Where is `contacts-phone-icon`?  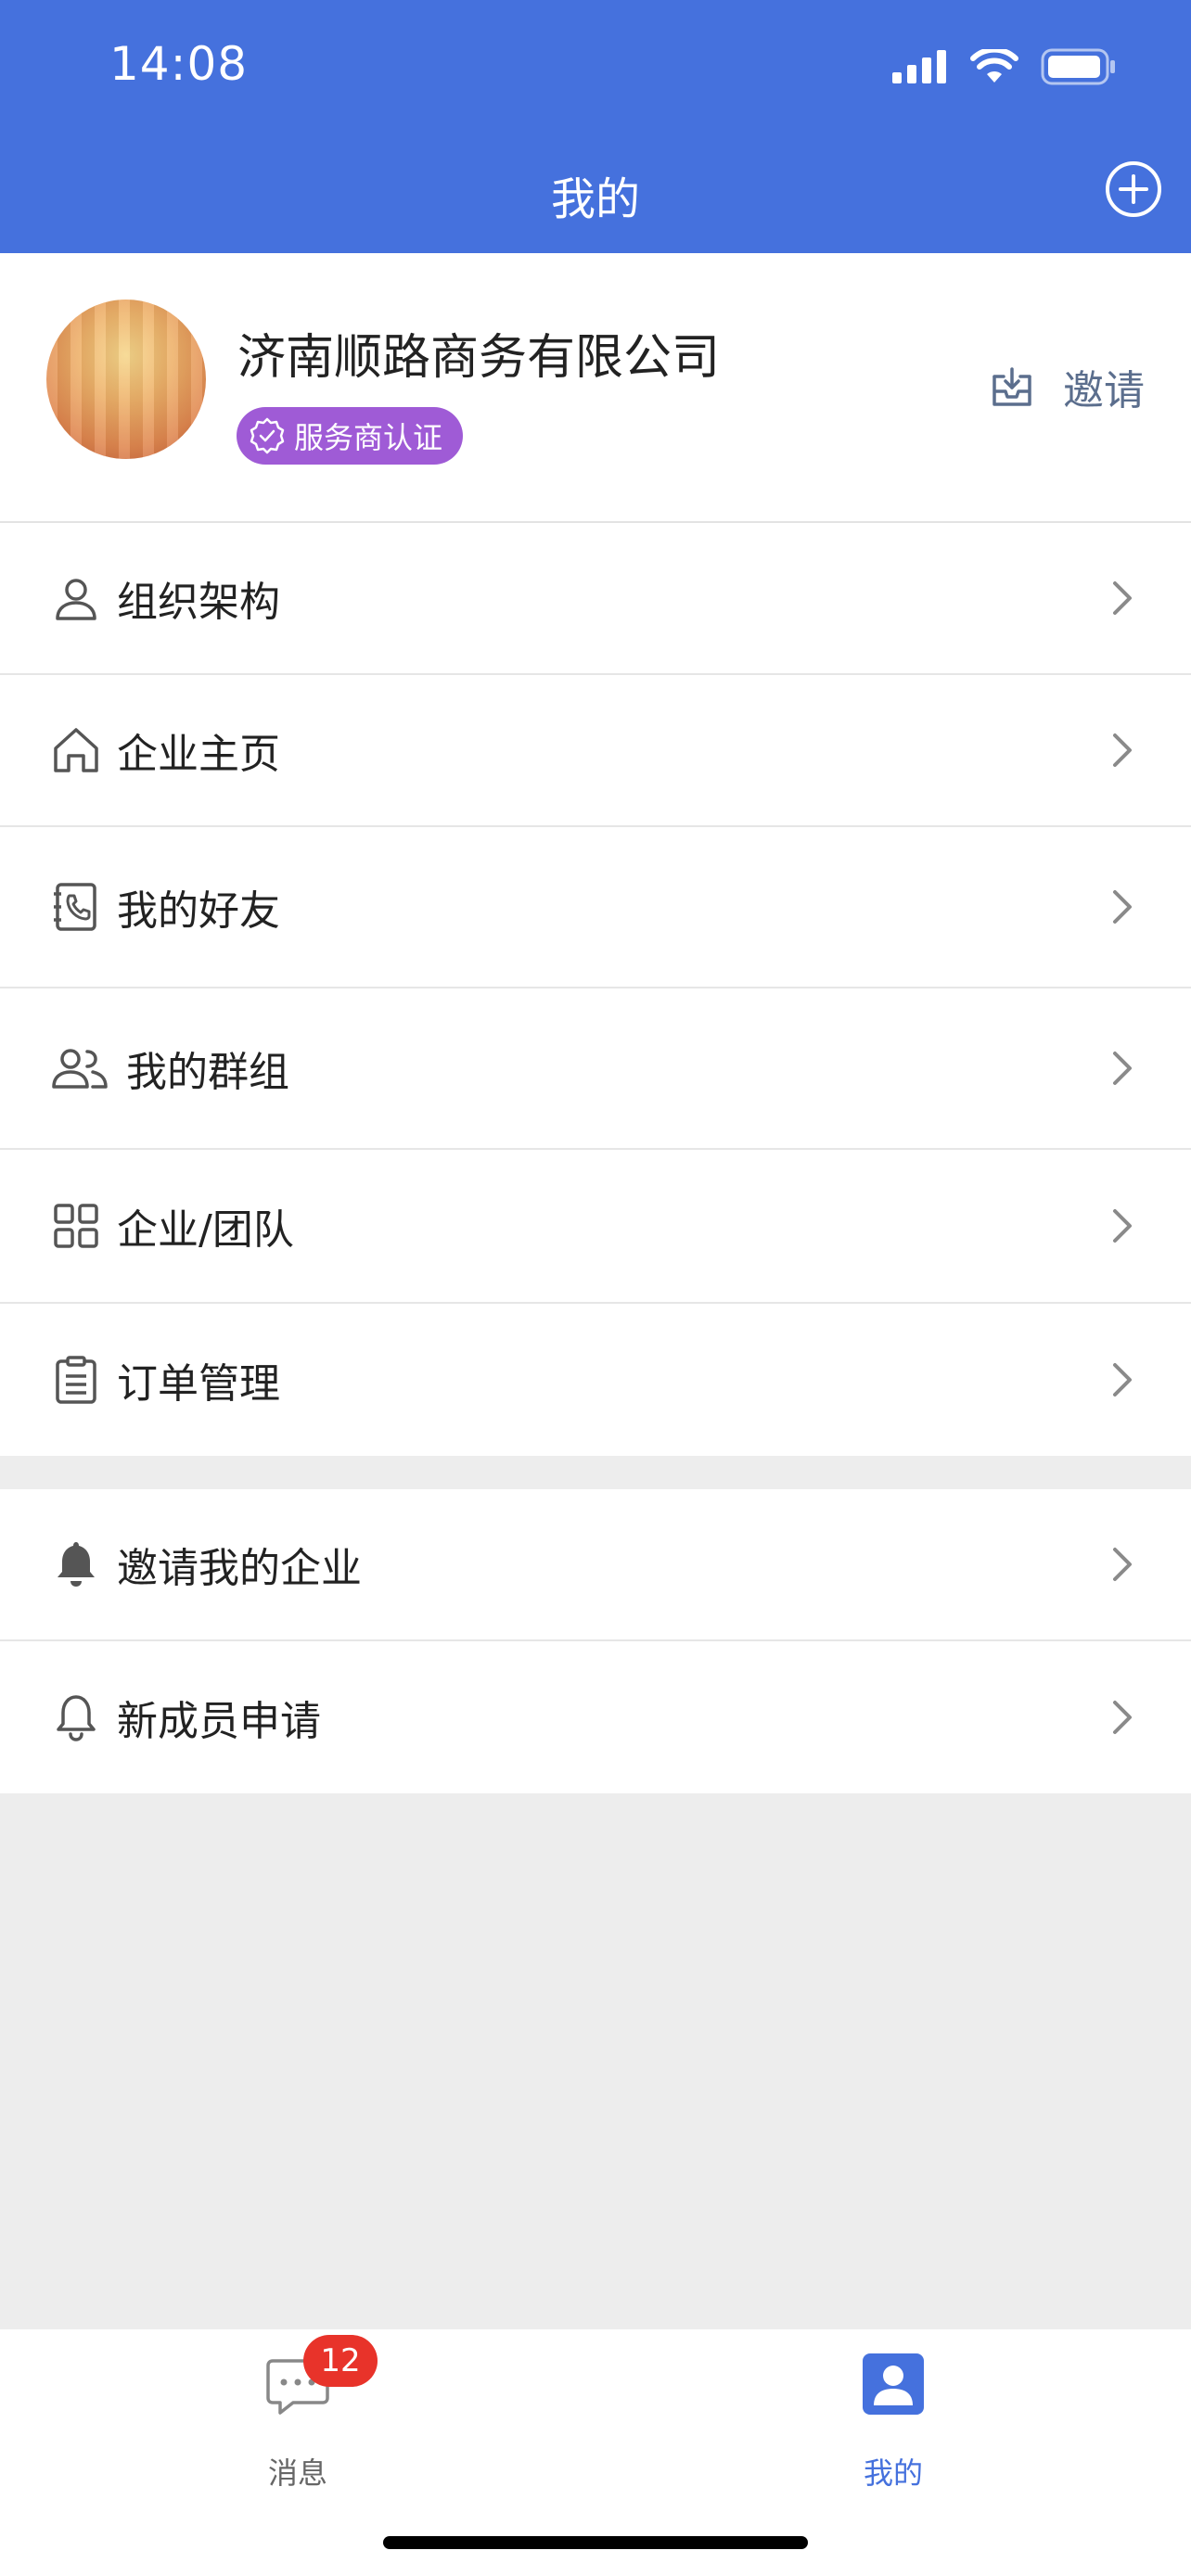 contacts-phone-icon is located at coordinates (76, 907).